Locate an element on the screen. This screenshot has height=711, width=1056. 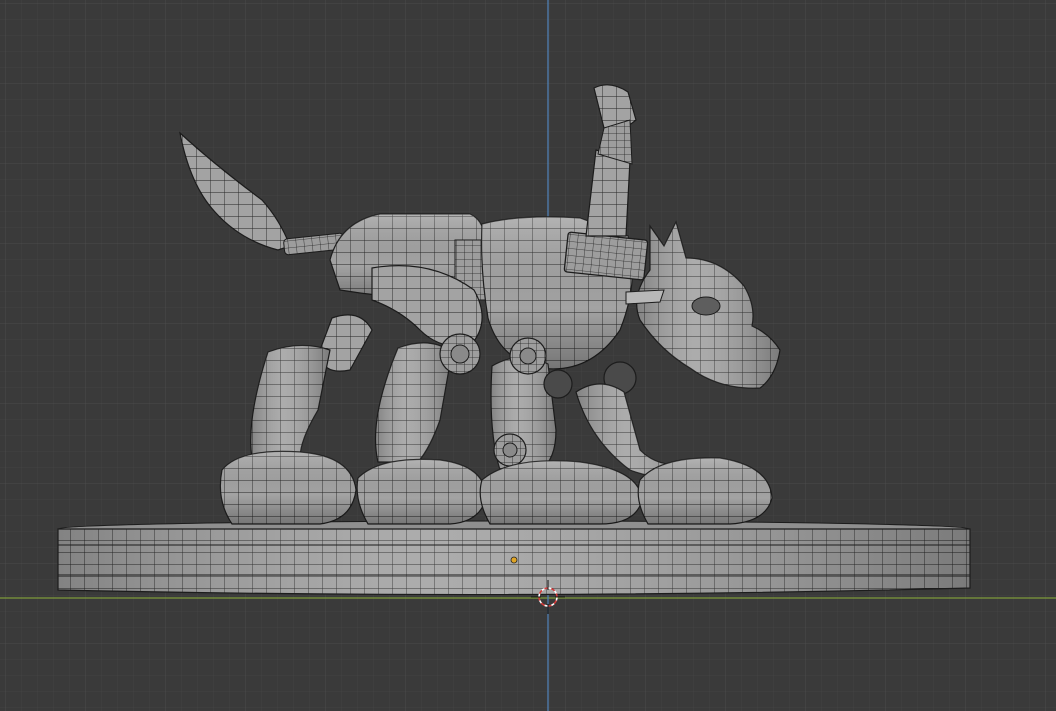
object-origin-dot is located at coordinates (514, 560).